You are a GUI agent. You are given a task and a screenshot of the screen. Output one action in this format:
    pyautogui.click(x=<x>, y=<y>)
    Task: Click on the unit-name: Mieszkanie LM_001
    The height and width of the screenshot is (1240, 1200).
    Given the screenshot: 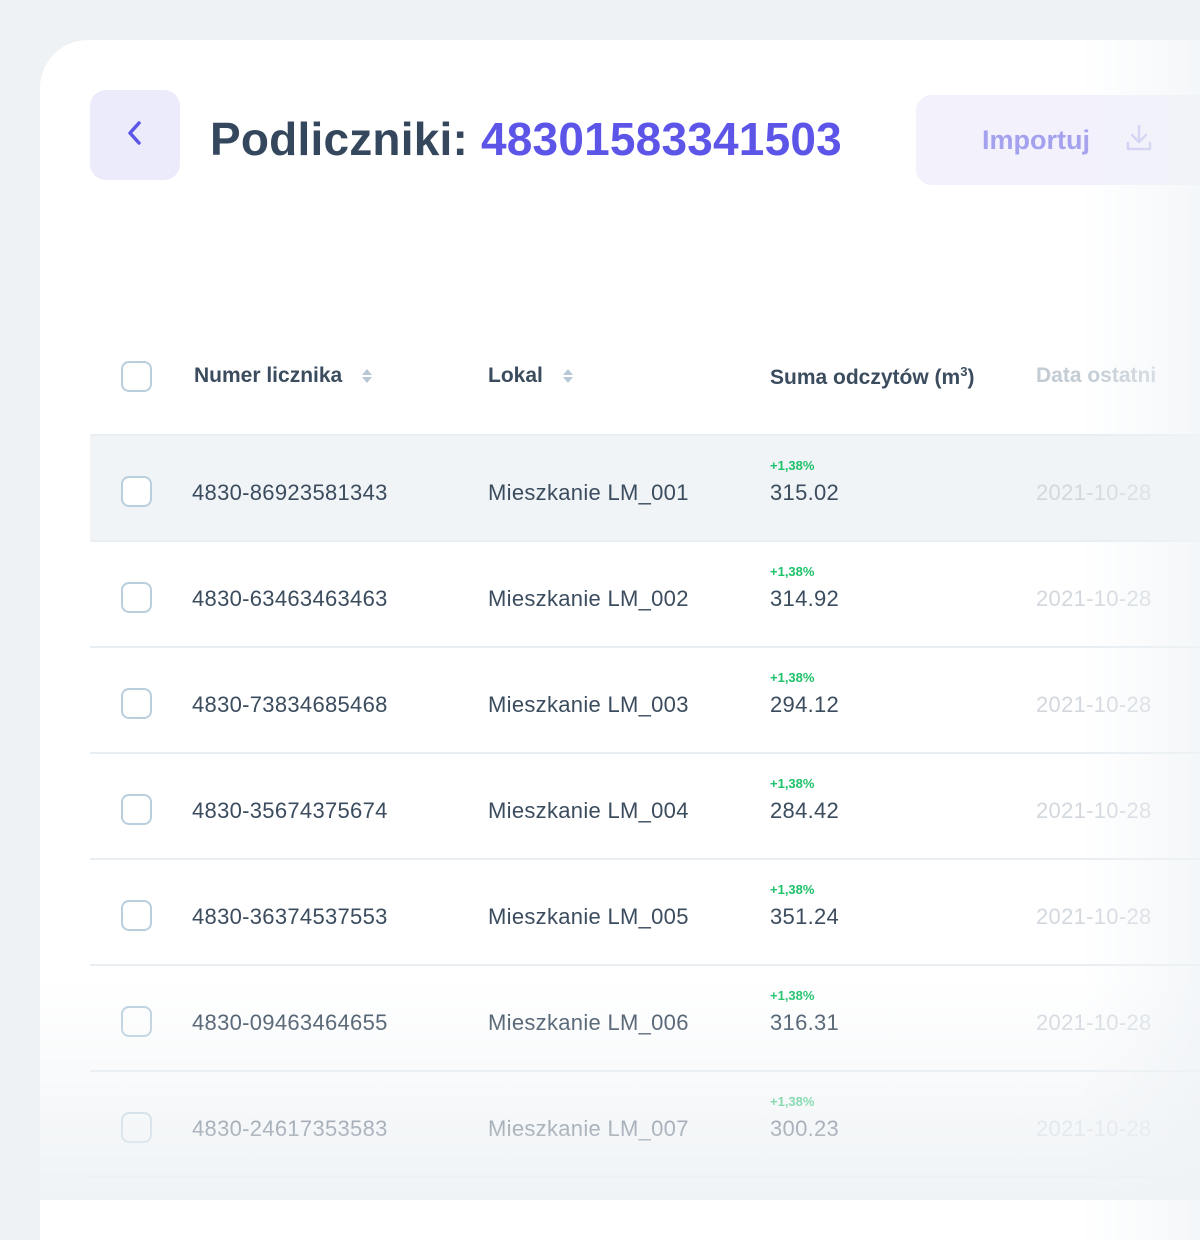 What is the action you would take?
    pyautogui.click(x=588, y=492)
    